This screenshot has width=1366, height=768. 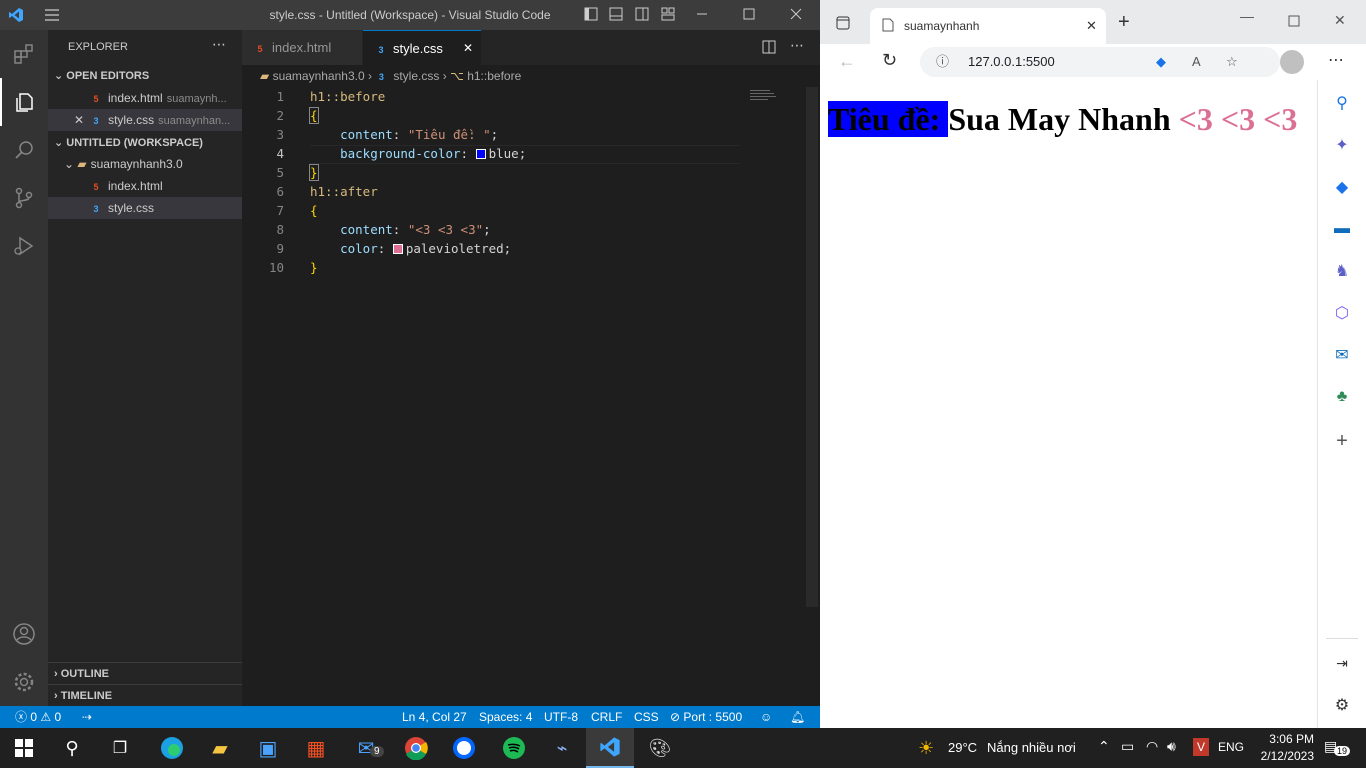 I want to click on profile-avatar, so click(x=1292, y=62).